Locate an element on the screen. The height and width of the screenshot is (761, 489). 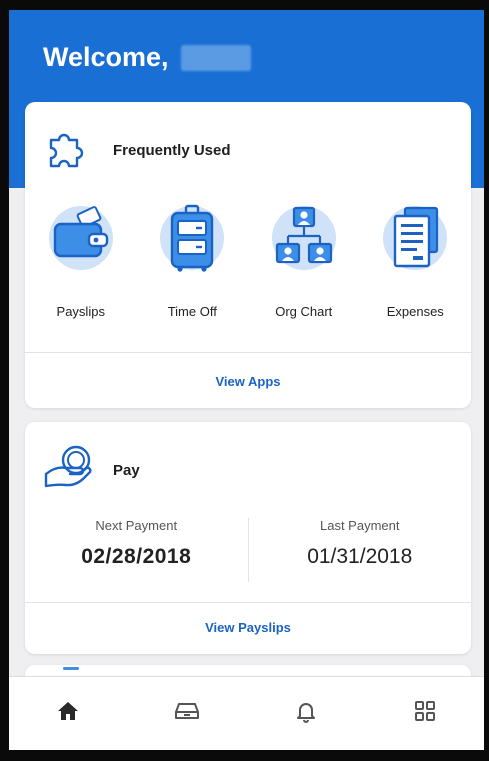
pay-title: Pay is located at coordinates (126, 470).